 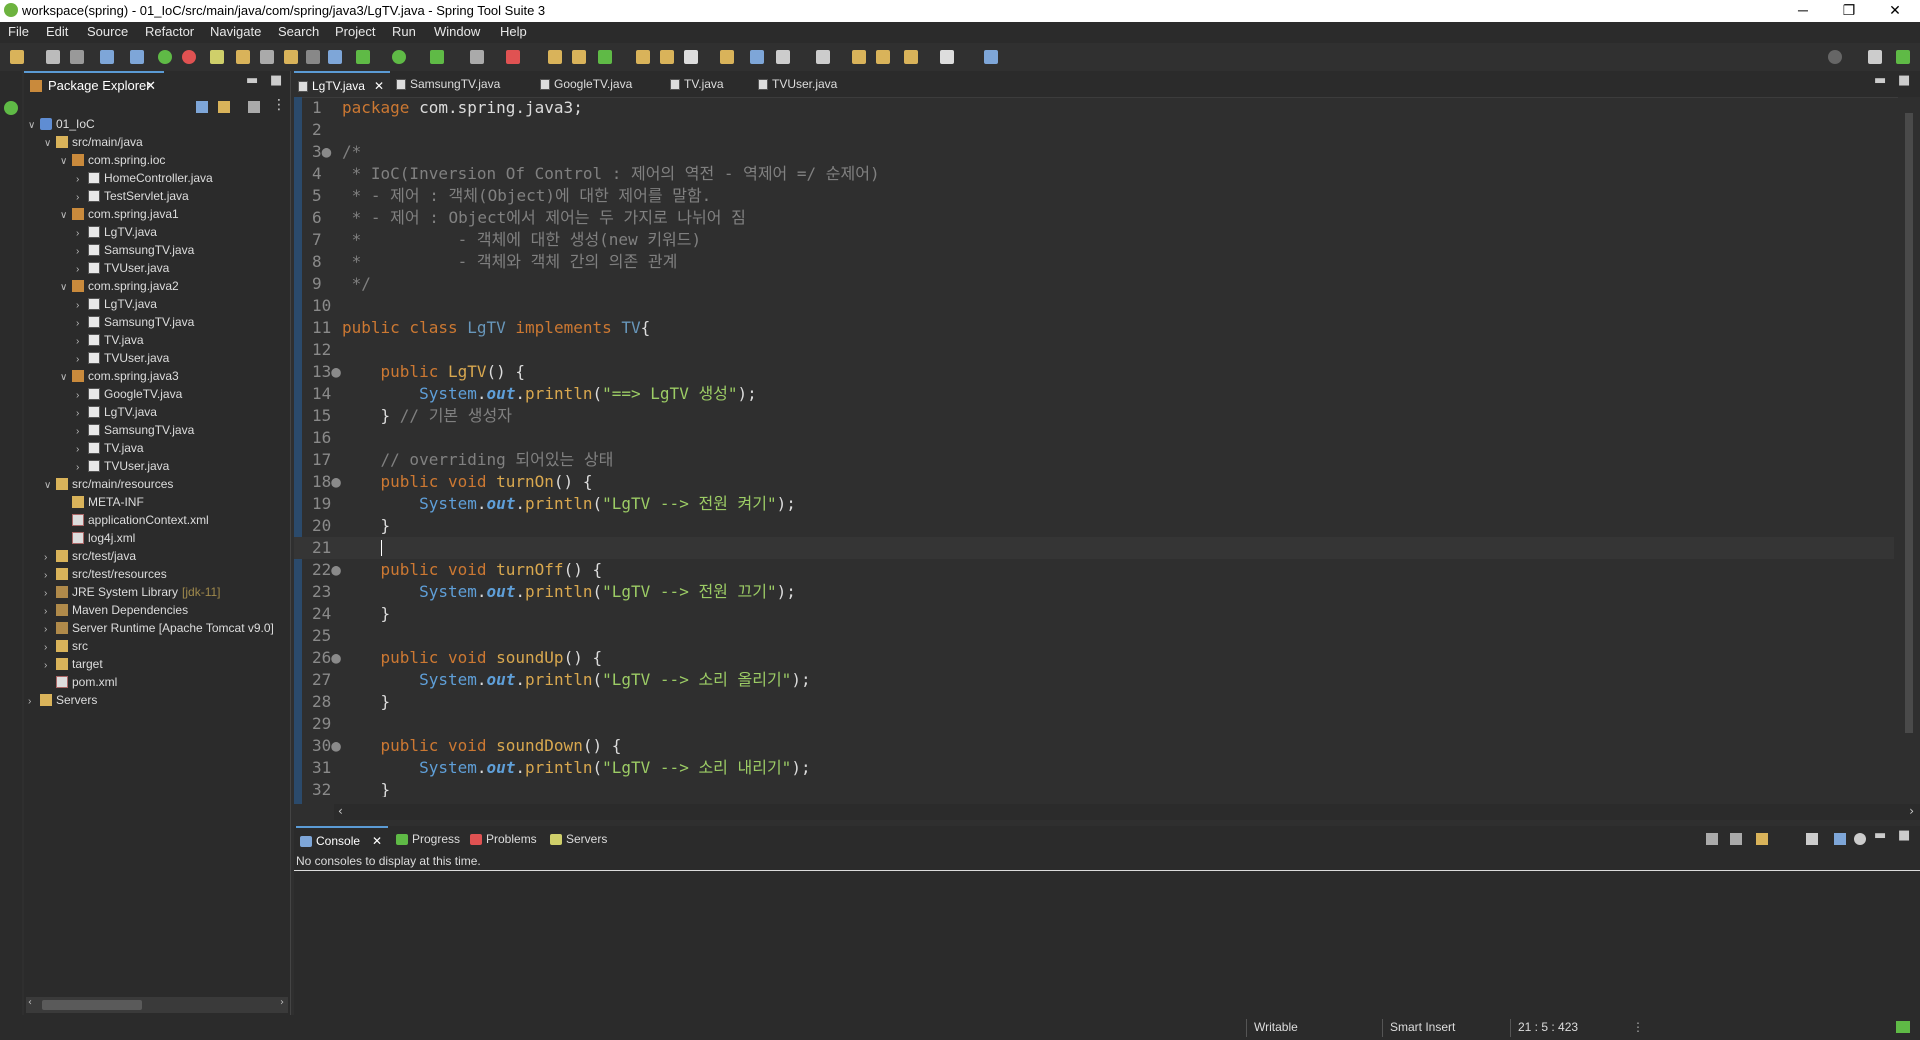 I want to click on tree-item: ∨ com.spring.java3, so click(x=119, y=376).